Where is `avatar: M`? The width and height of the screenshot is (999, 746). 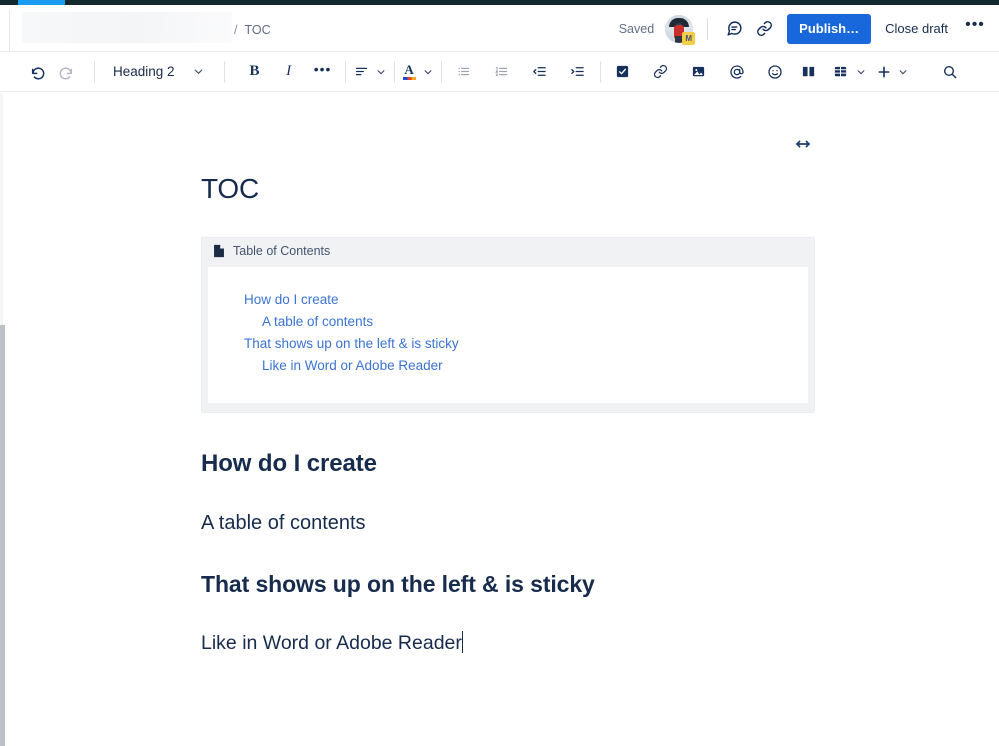 avatar: M is located at coordinates (680, 29).